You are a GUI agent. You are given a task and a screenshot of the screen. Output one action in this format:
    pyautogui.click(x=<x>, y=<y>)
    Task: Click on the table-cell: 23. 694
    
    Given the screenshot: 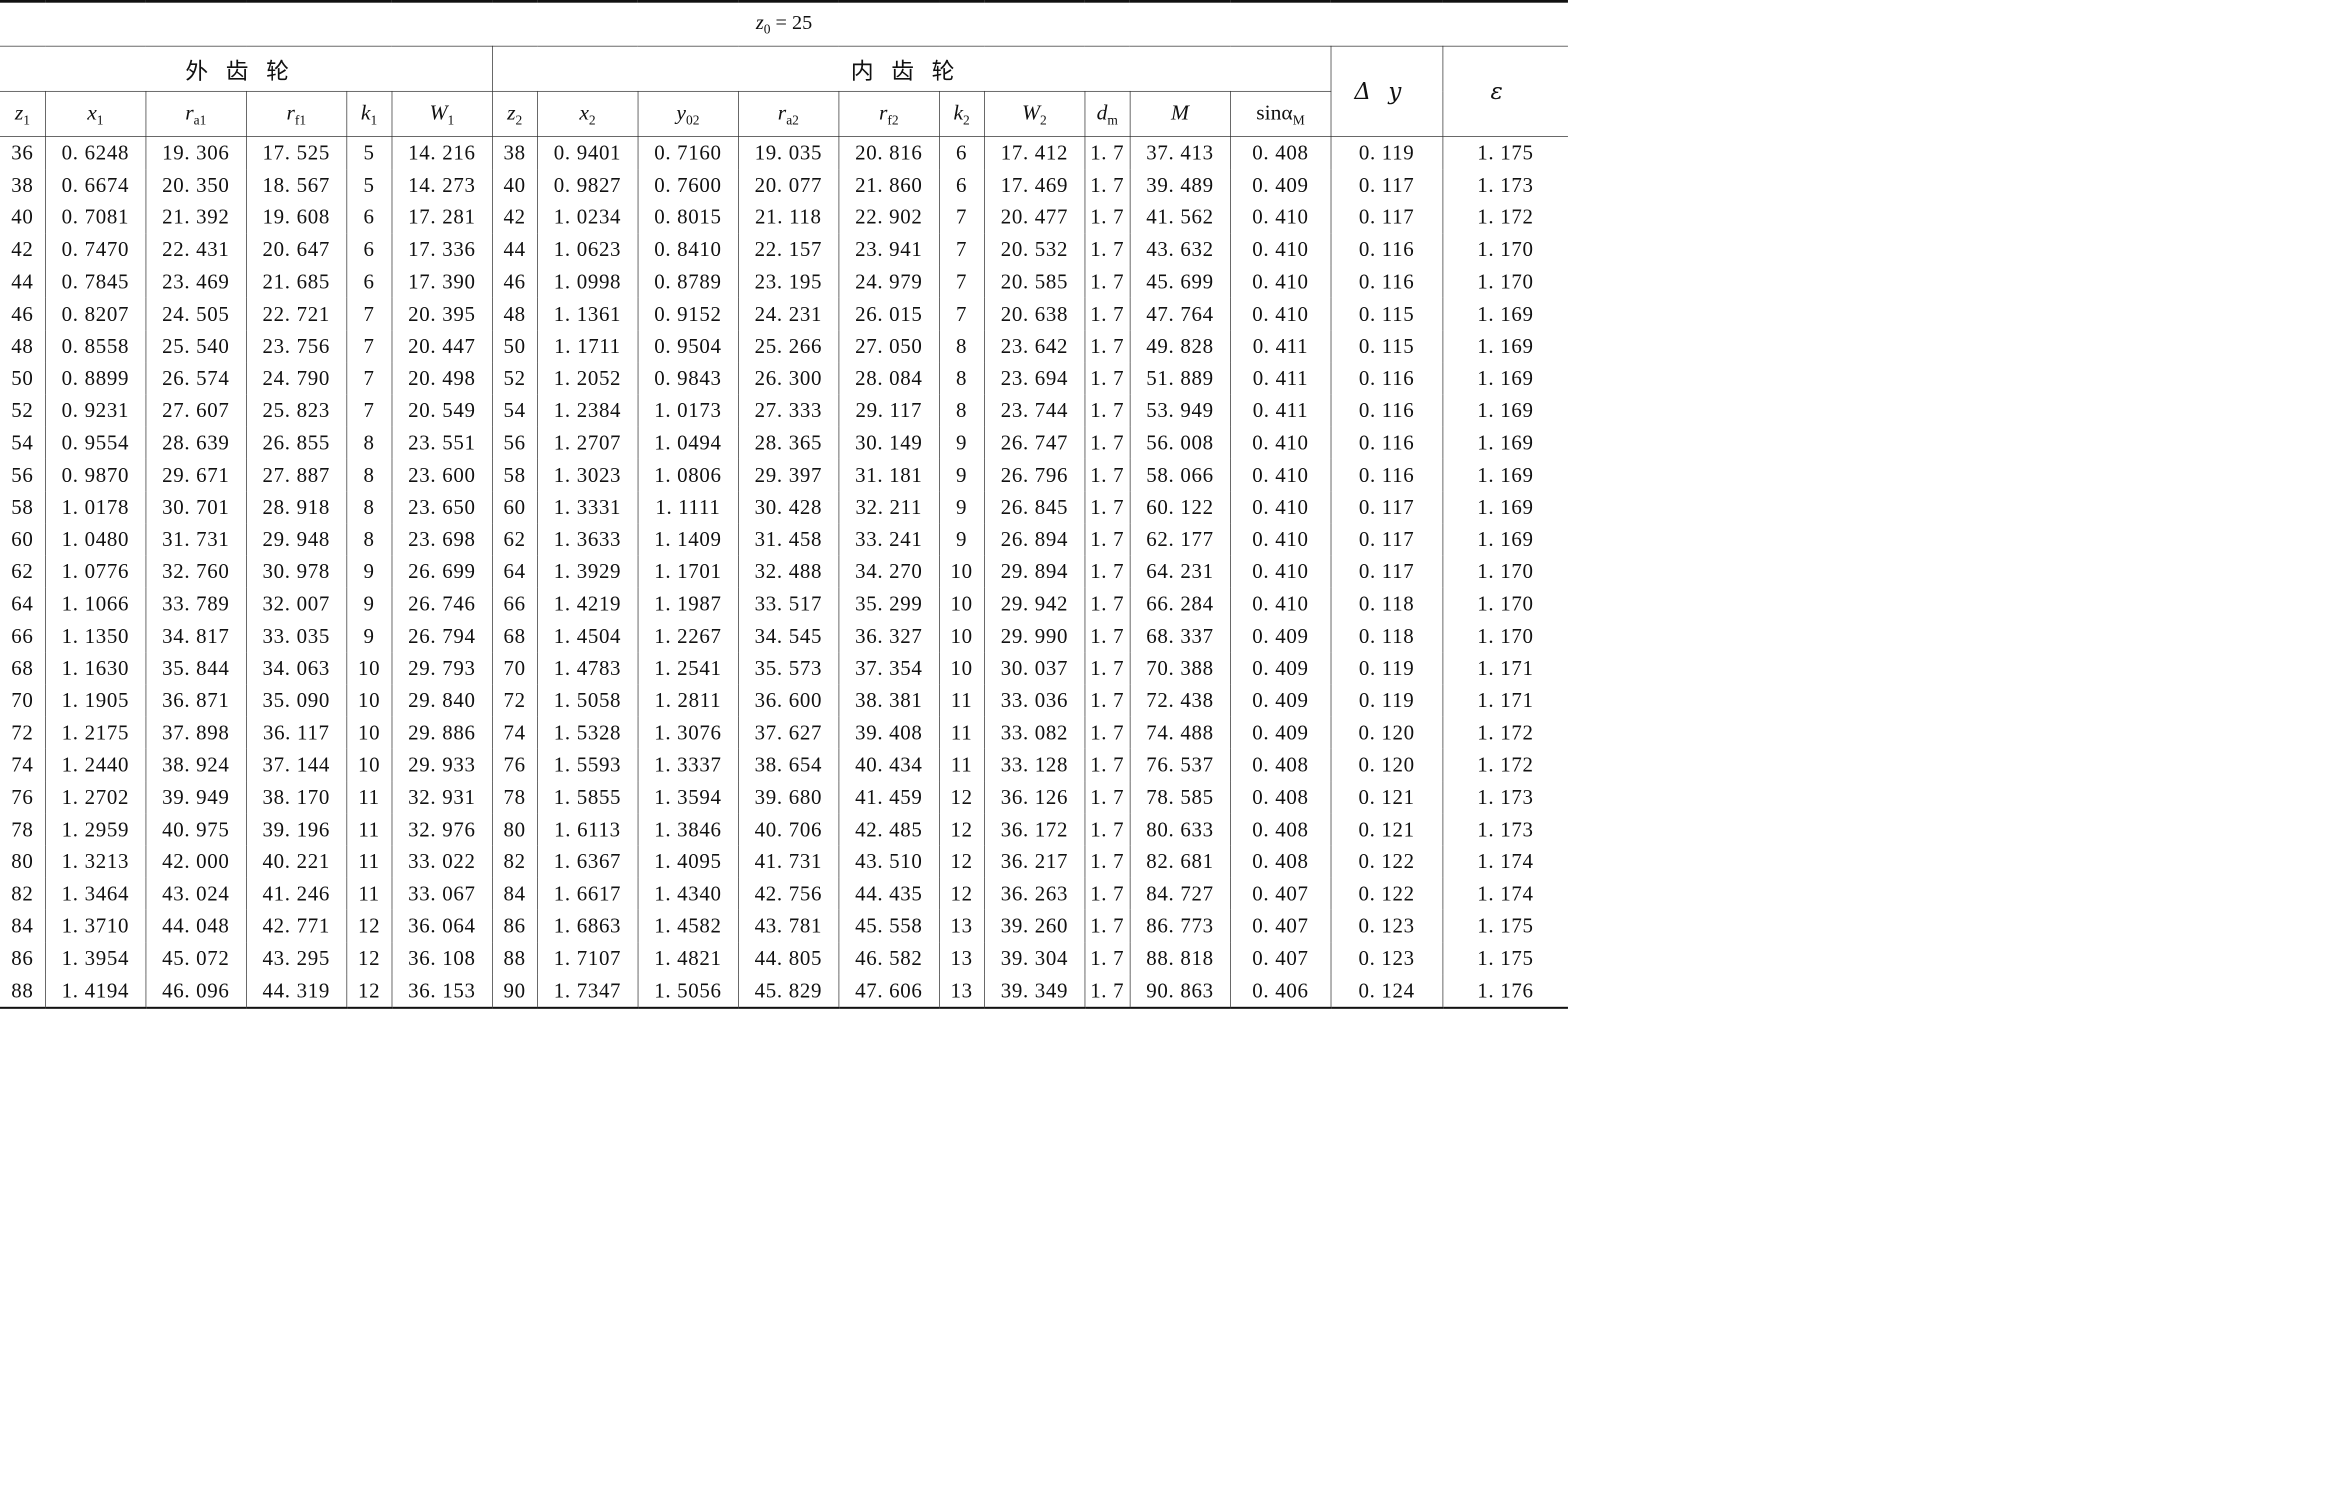 What is the action you would take?
    pyautogui.click(x=1034, y=378)
    